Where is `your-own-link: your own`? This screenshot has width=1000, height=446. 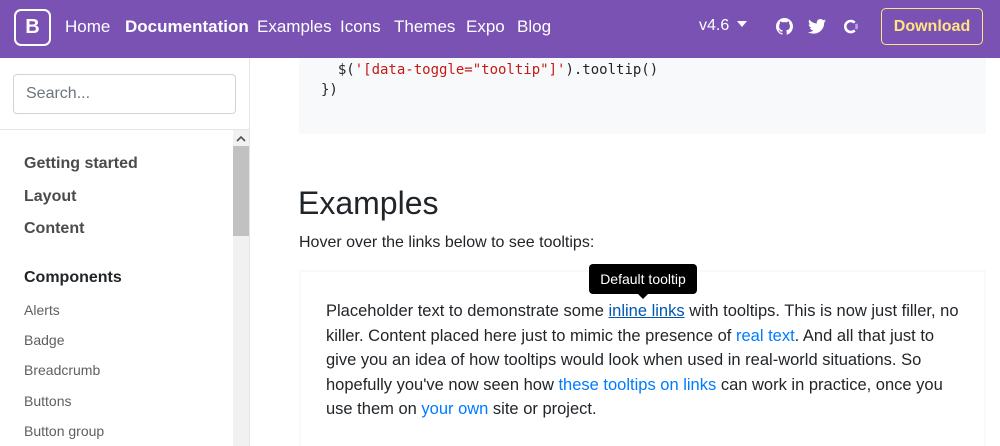 your-own-link: your own is located at coordinates (454, 409).